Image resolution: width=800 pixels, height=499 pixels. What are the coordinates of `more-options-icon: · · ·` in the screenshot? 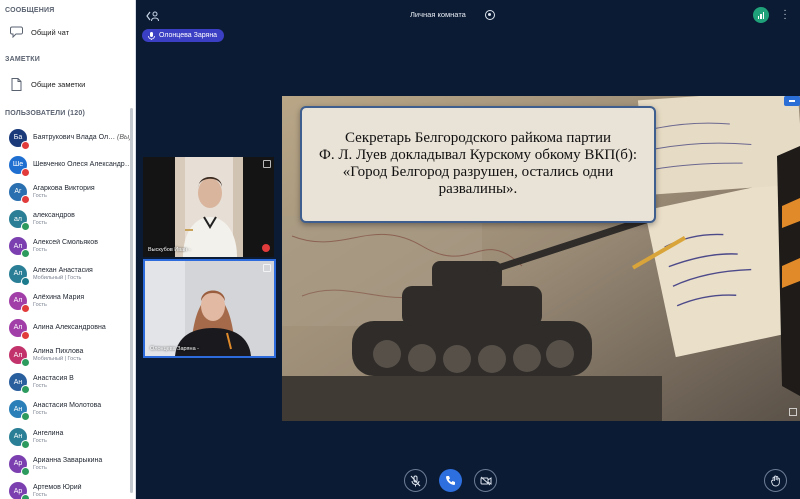 It's located at (785, 15).